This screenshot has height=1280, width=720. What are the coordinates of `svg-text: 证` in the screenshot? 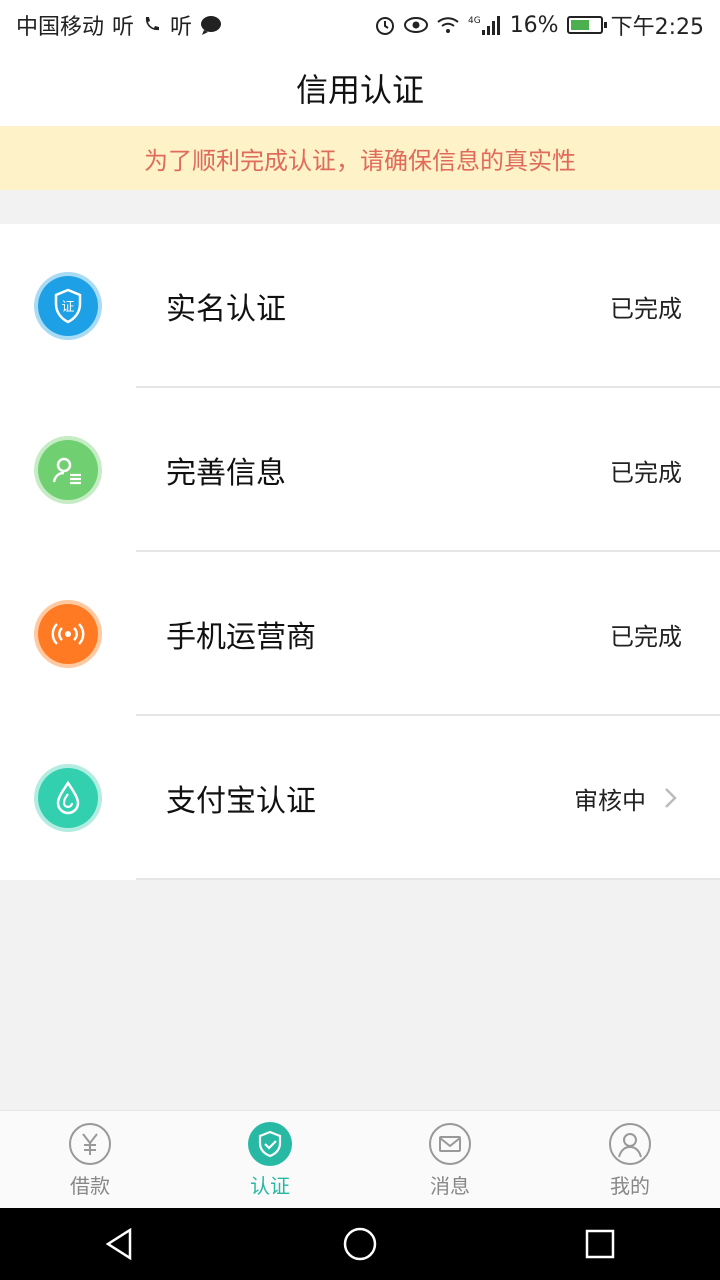 It's located at (67, 307).